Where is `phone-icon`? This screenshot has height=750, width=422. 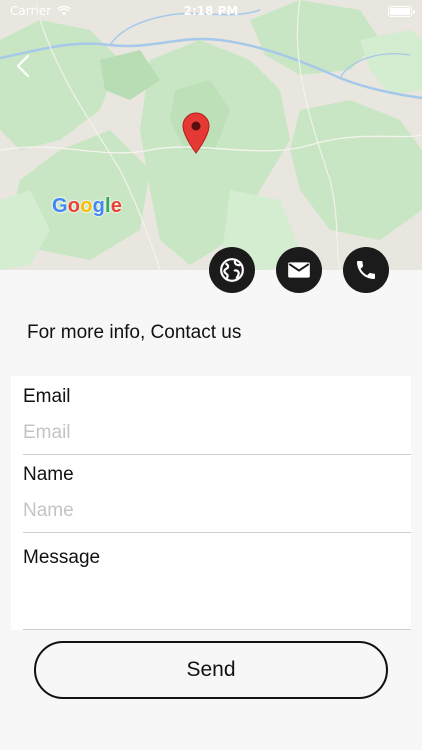
phone-icon is located at coordinates (366, 270).